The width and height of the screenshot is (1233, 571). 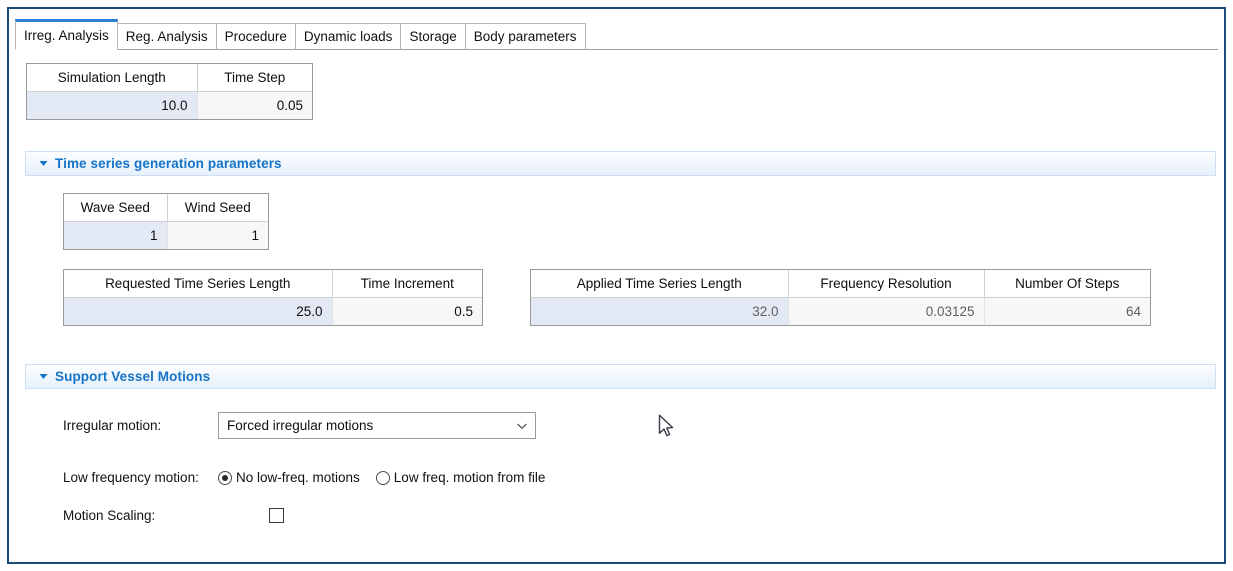 I want to click on simulation-parameters-grid: Simulation Length Time Step 10.0 0.05, so click(x=169, y=91).